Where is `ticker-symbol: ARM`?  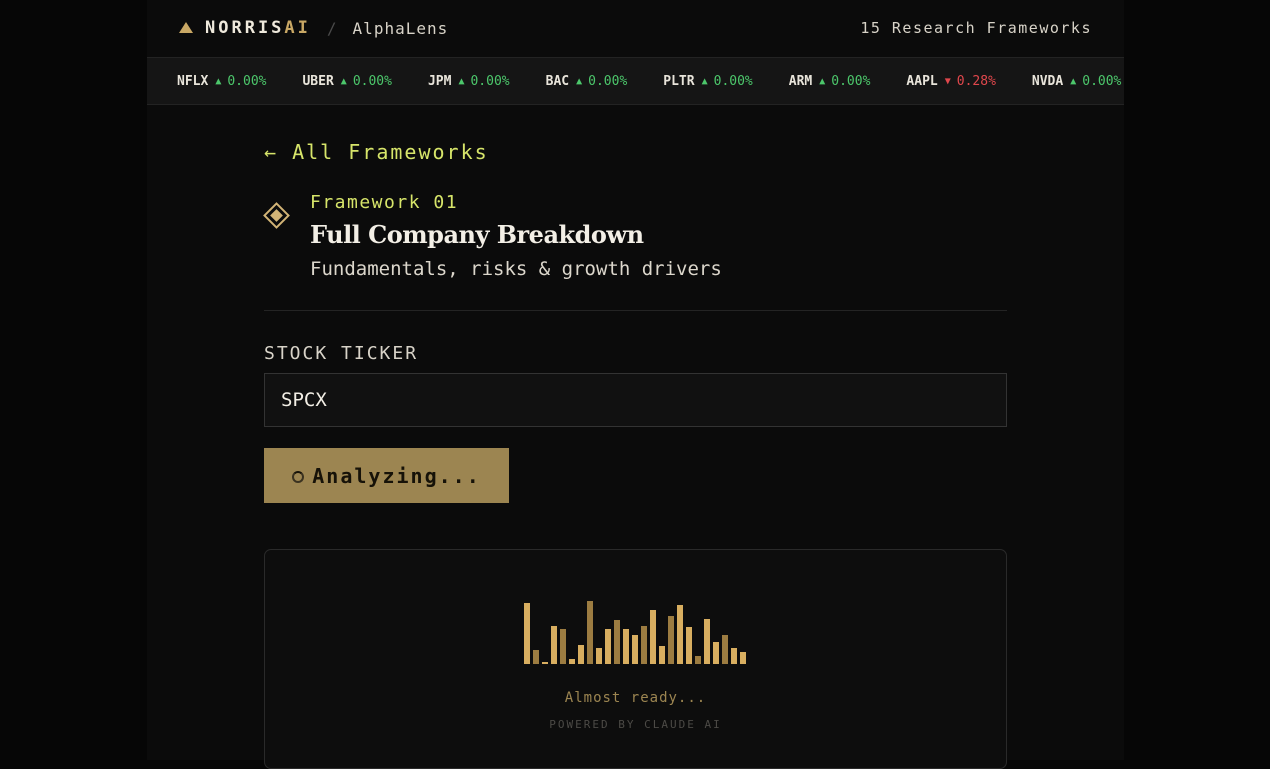
ticker-symbol: ARM is located at coordinates (800, 81).